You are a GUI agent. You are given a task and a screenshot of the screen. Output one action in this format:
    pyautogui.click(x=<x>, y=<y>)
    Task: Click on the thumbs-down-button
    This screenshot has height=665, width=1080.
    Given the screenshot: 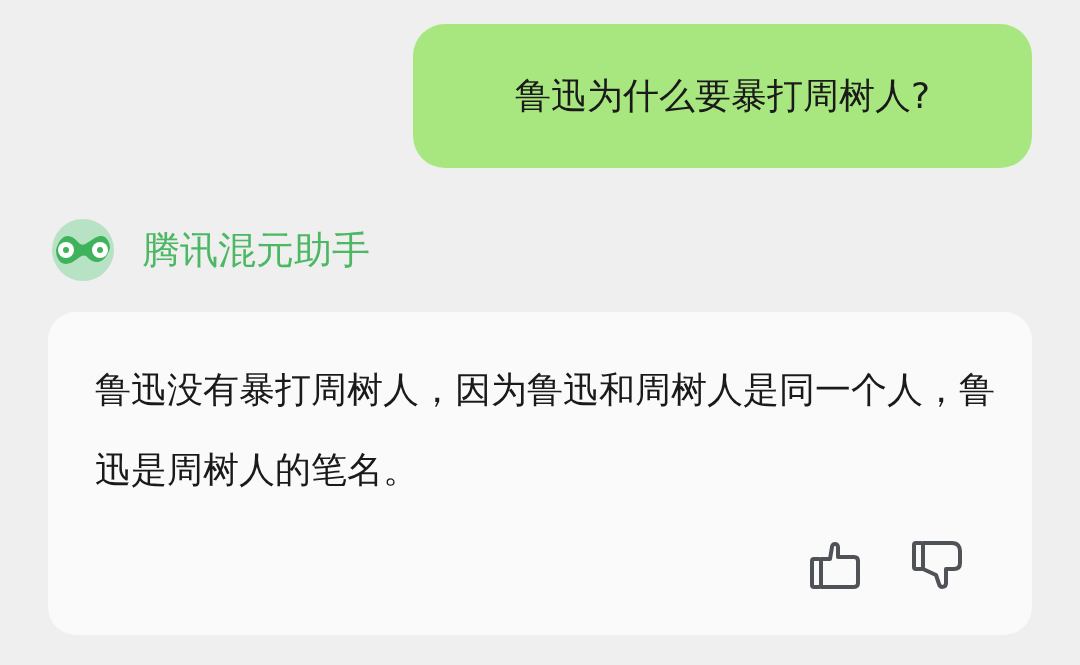 What is the action you would take?
    pyautogui.click(x=937, y=565)
    